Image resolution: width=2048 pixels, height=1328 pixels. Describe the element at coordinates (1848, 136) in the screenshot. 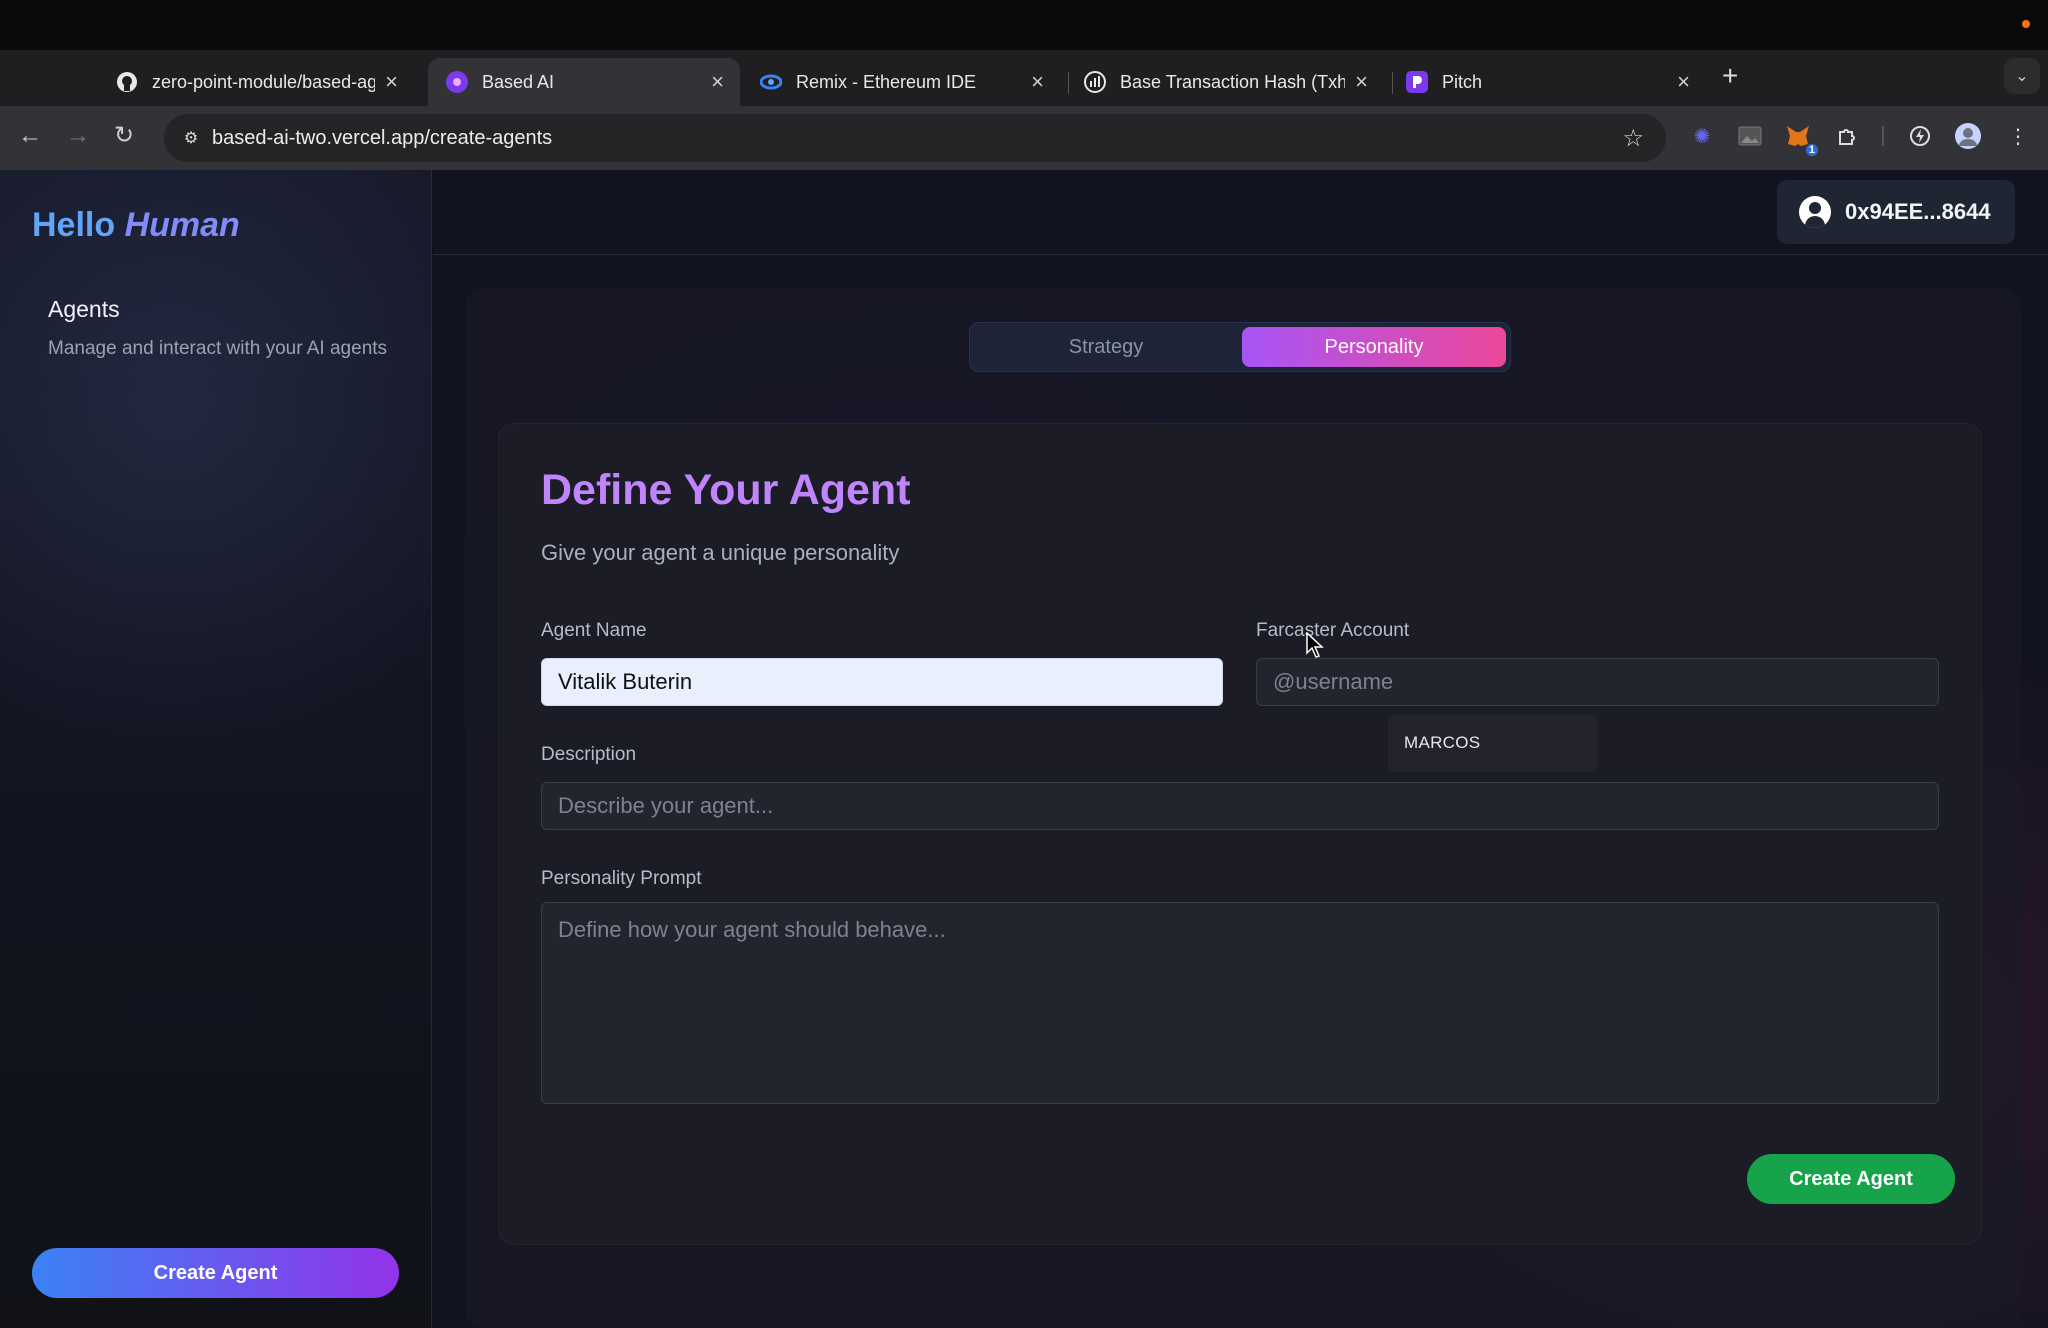

I see `extensions-puzzle-icon` at that location.